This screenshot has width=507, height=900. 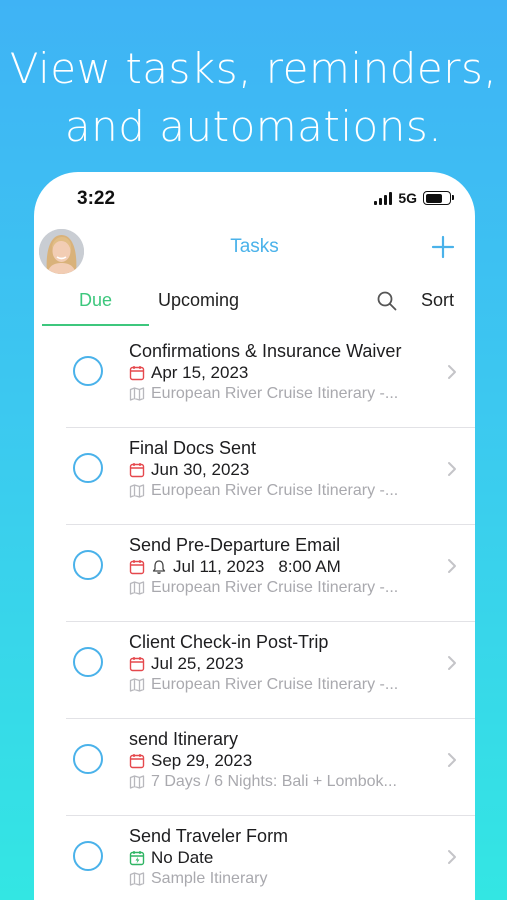 What do you see at coordinates (200, 469) in the screenshot?
I see `task-due-date: Jun 30, 2023` at bounding box center [200, 469].